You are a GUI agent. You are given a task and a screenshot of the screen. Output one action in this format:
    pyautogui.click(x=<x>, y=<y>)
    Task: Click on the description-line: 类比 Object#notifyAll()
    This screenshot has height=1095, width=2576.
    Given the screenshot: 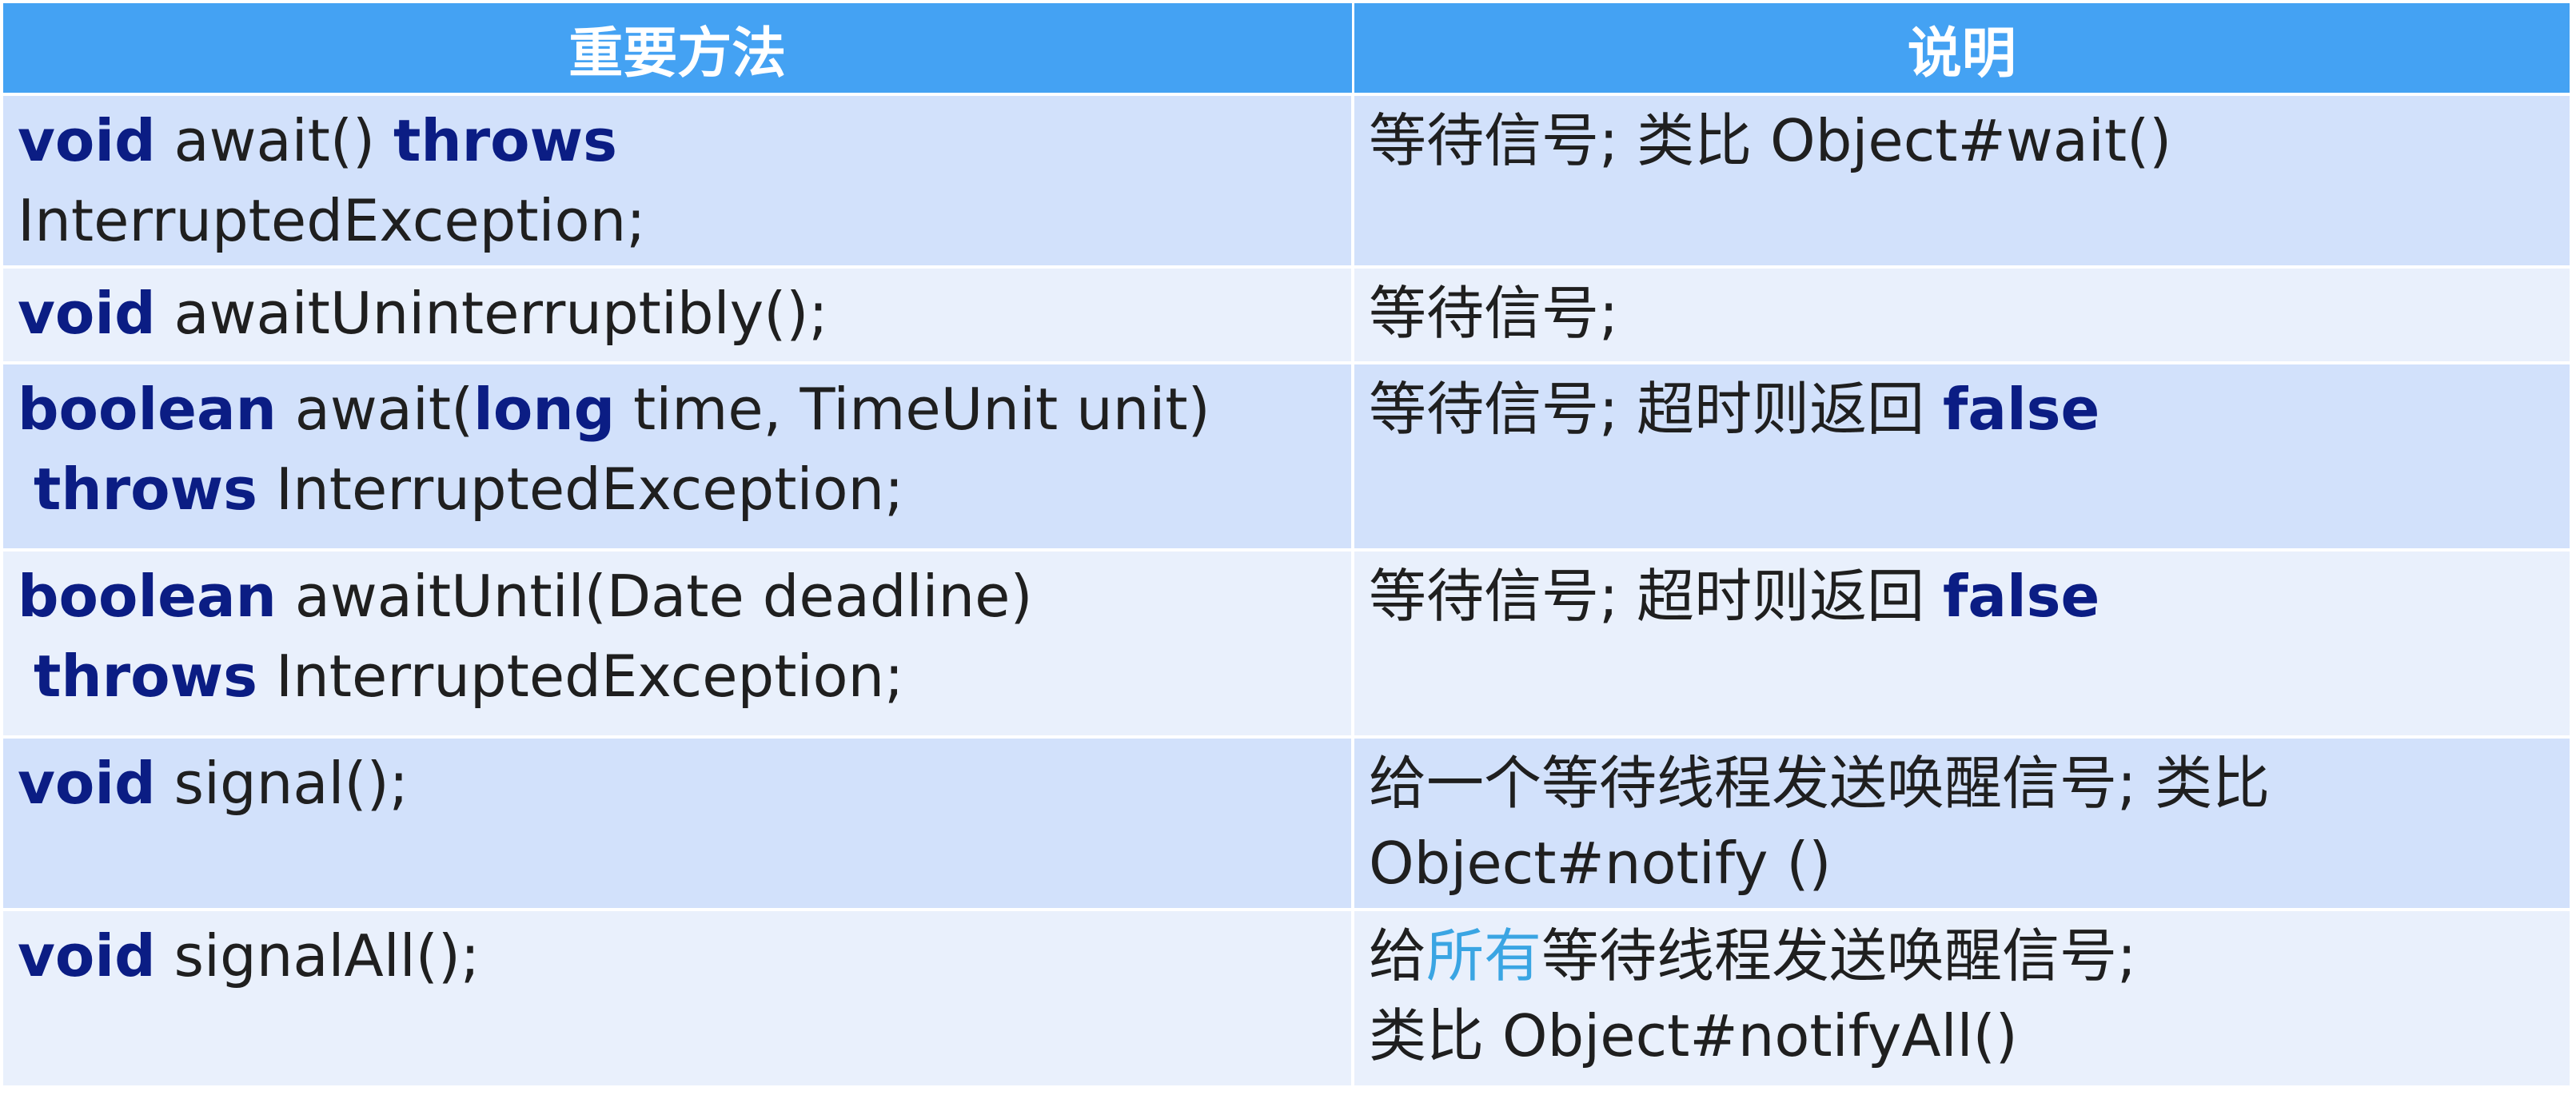 What is the action you would take?
    pyautogui.click(x=1962, y=1036)
    